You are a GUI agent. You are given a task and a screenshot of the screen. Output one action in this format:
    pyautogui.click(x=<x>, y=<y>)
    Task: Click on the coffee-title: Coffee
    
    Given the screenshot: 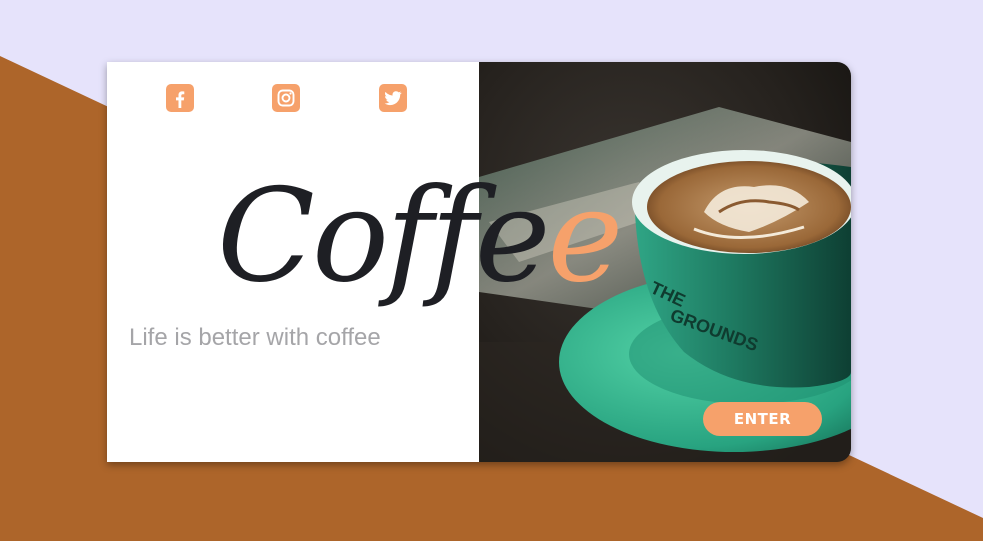 What is the action you would take?
    pyautogui.click(x=420, y=237)
    